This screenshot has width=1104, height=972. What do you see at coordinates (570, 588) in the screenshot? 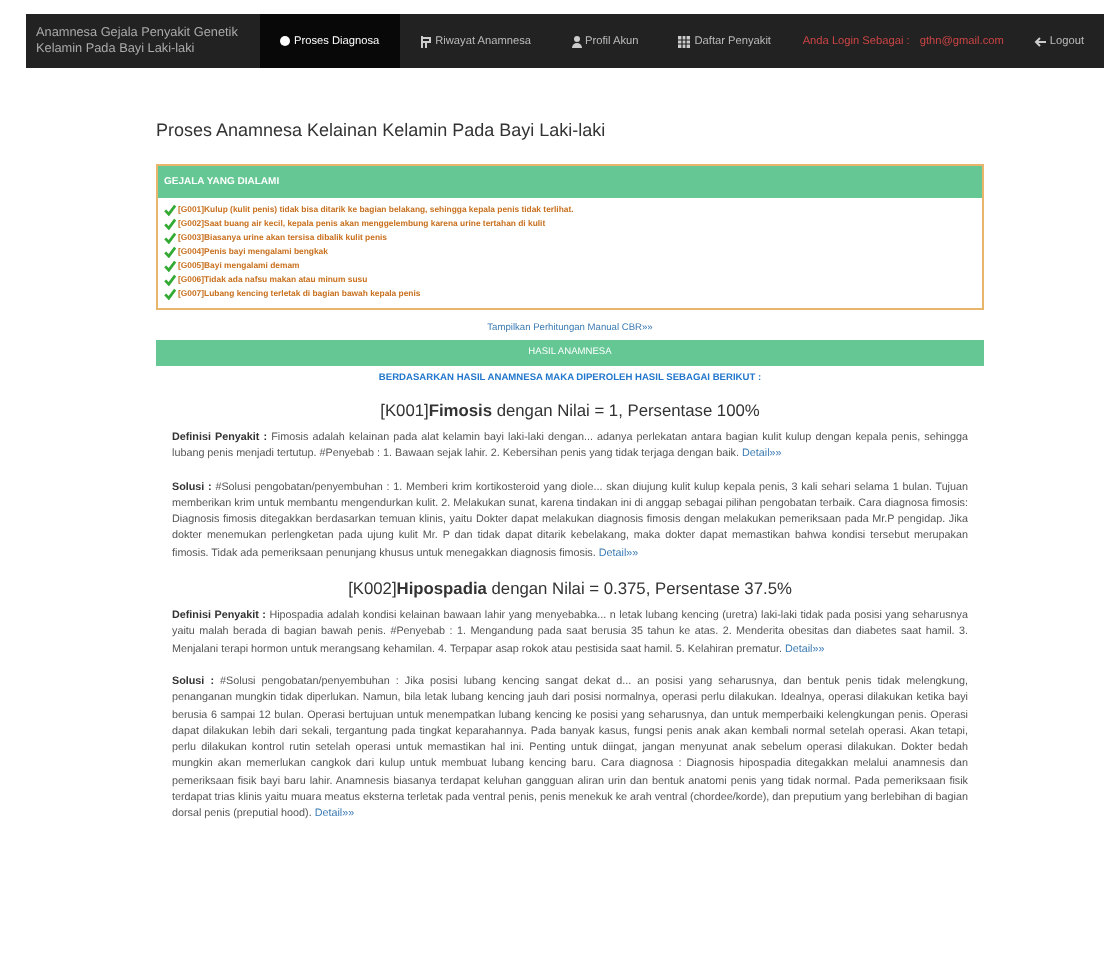
I see `disease-title: [K002]Hipospadia dengan Nilai = 0.375, Persentase 37.5%` at bounding box center [570, 588].